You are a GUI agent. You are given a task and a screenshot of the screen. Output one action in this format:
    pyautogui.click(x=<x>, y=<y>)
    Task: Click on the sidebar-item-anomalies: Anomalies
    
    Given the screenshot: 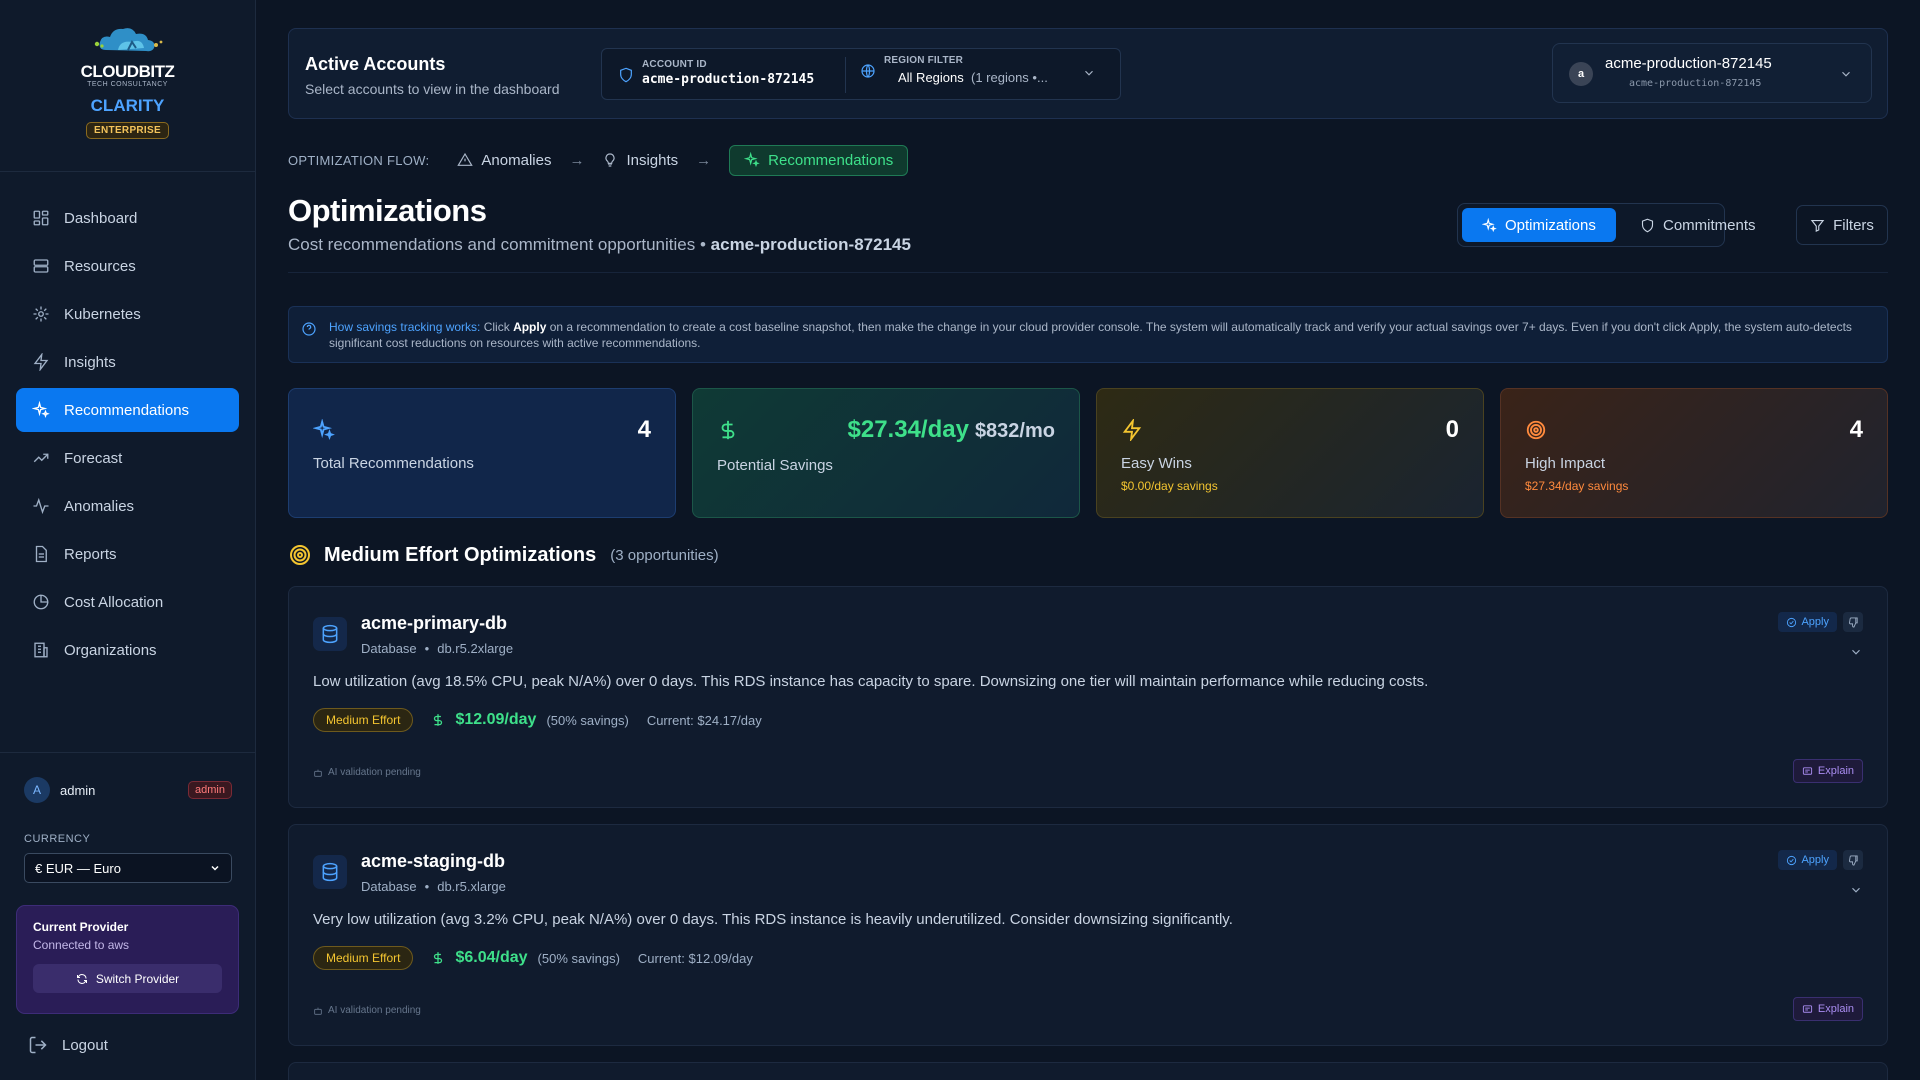 What is the action you would take?
    pyautogui.click(x=127, y=506)
    